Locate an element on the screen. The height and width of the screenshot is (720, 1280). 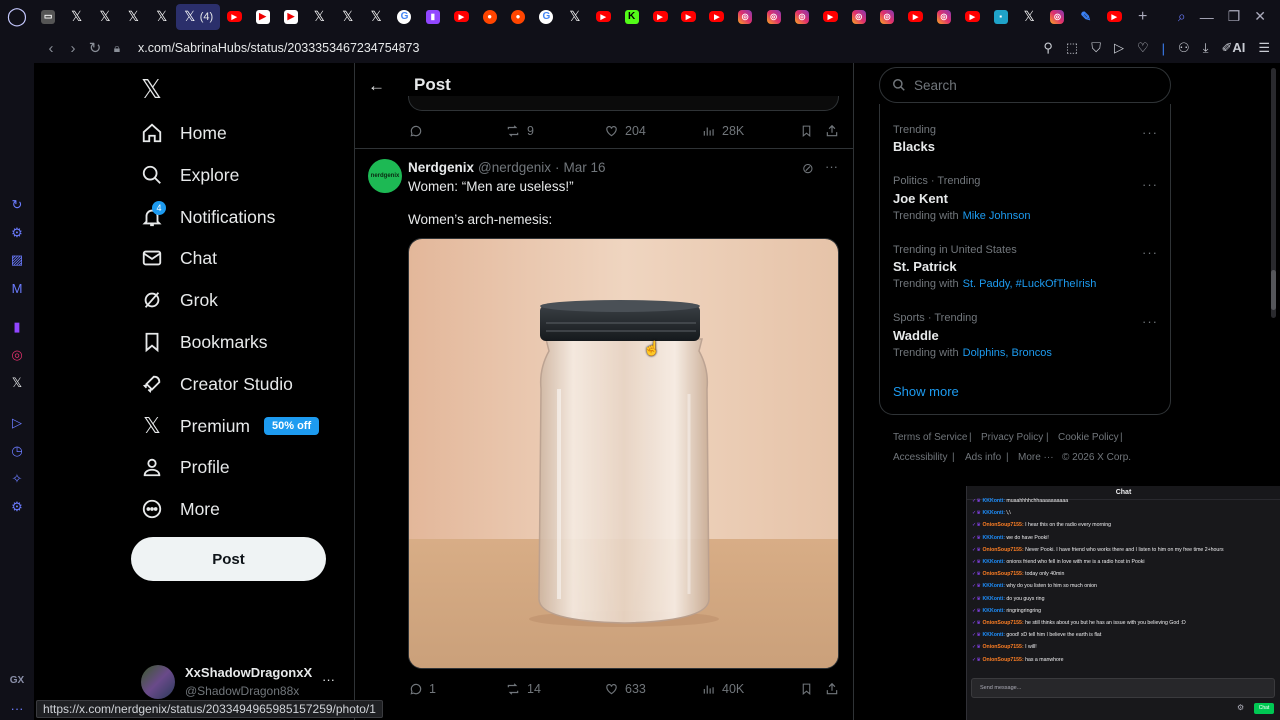
gx-corner-label: GX is located at coordinates (17, 680).